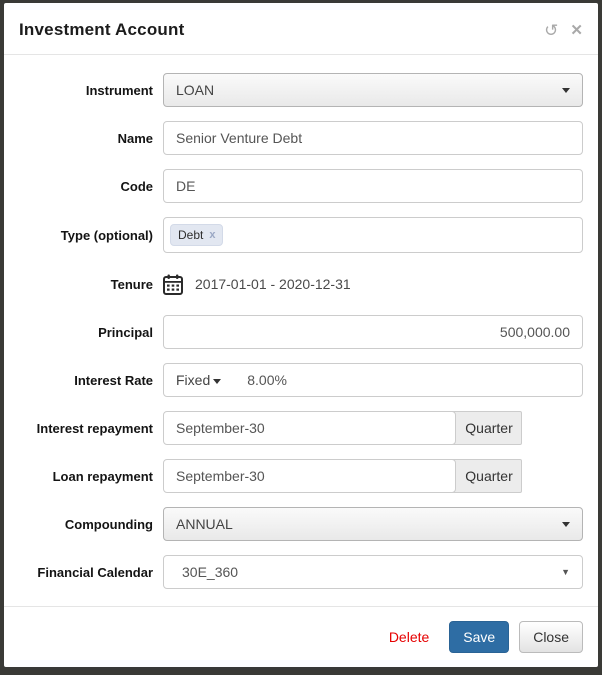 Image resolution: width=602 pixels, height=675 pixels. What do you see at coordinates (373, 138) in the screenshot?
I see `name-input` at bounding box center [373, 138].